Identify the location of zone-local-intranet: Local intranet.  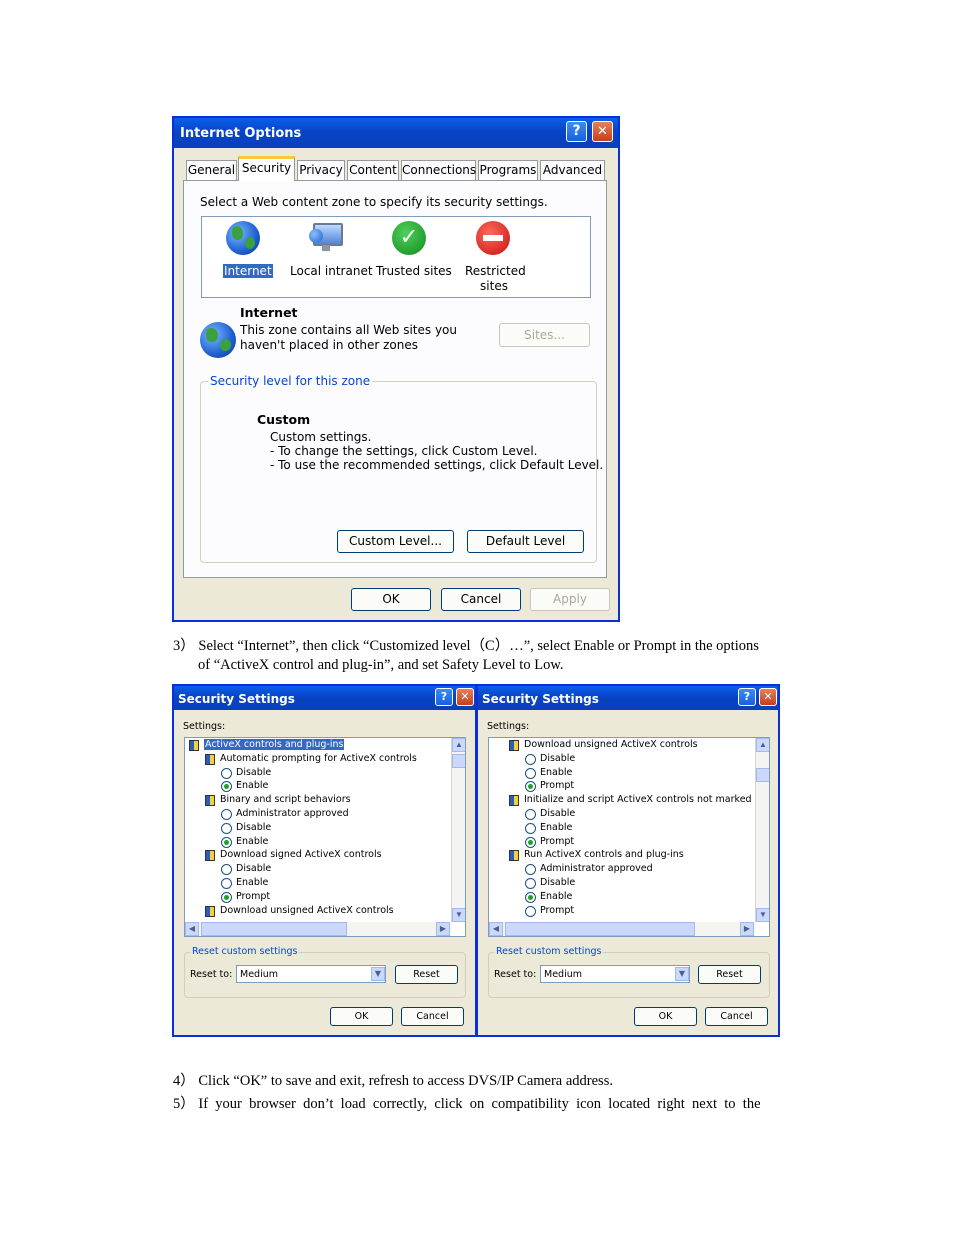
(331, 256).